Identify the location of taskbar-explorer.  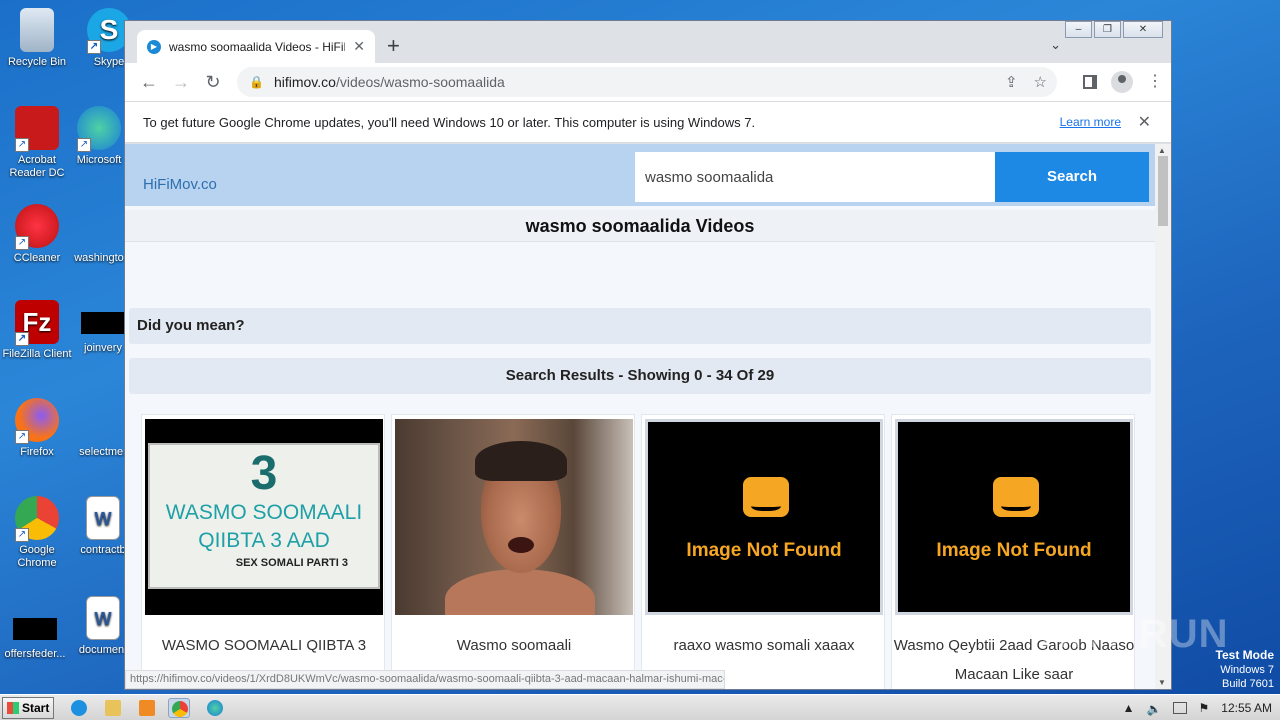
(113, 708).